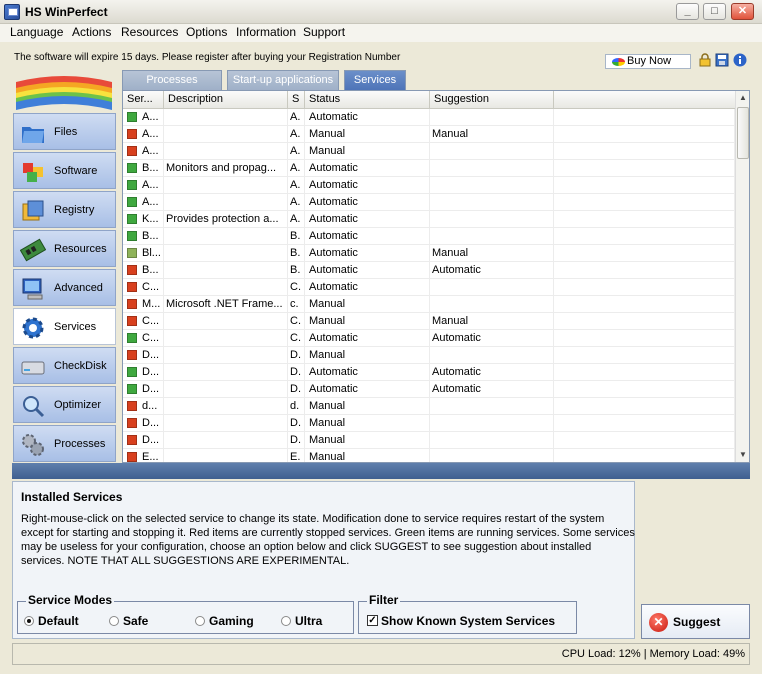 This screenshot has height=674, width=762. I want to click on show-known-services-checkbox: ✓ Show Known System Services, so click(461, 621).